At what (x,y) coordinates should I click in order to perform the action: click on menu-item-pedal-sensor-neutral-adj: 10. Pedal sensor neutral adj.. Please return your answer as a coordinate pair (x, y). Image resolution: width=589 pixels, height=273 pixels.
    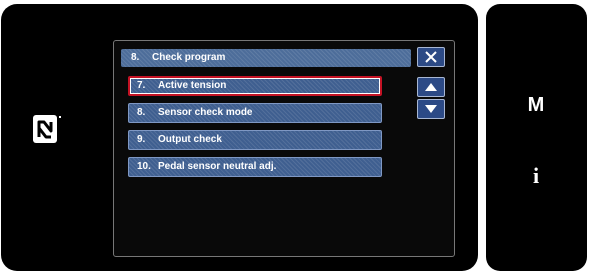
    Looking at the image, I should click on (255, 167).